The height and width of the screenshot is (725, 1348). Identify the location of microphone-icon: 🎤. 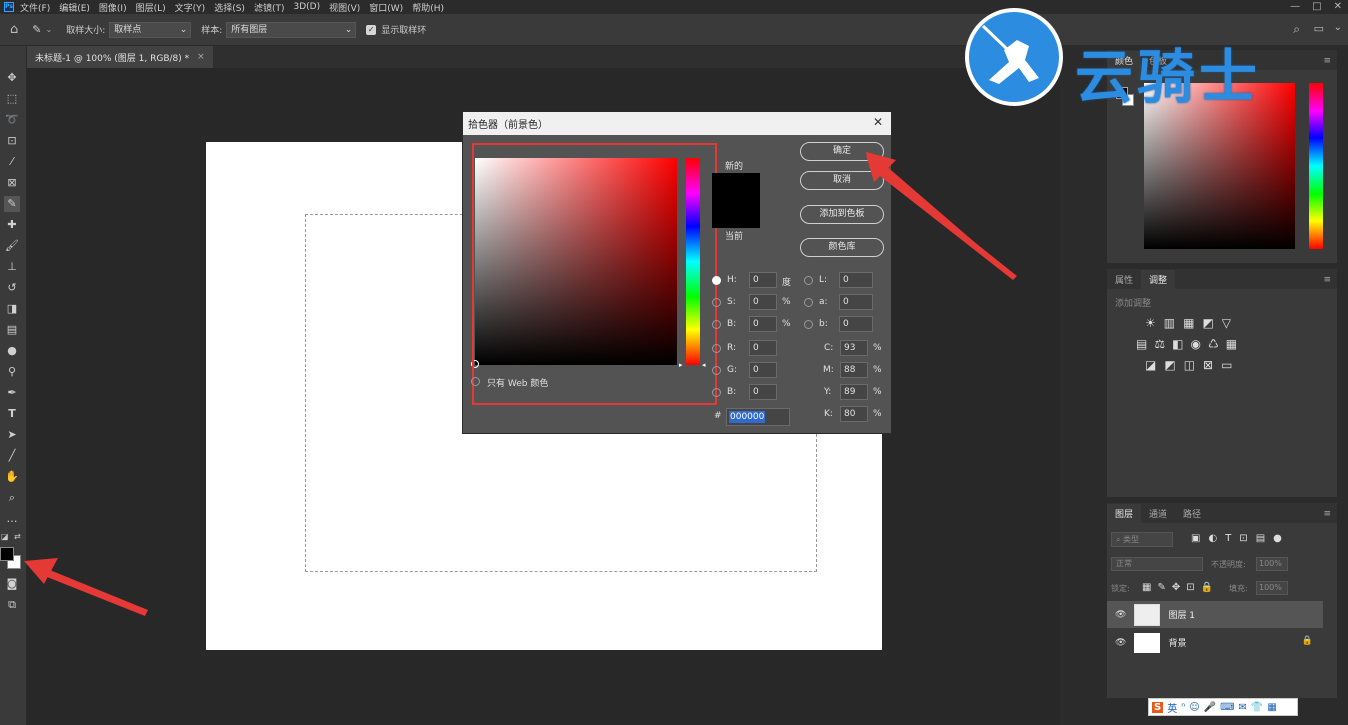
(1210, 707).